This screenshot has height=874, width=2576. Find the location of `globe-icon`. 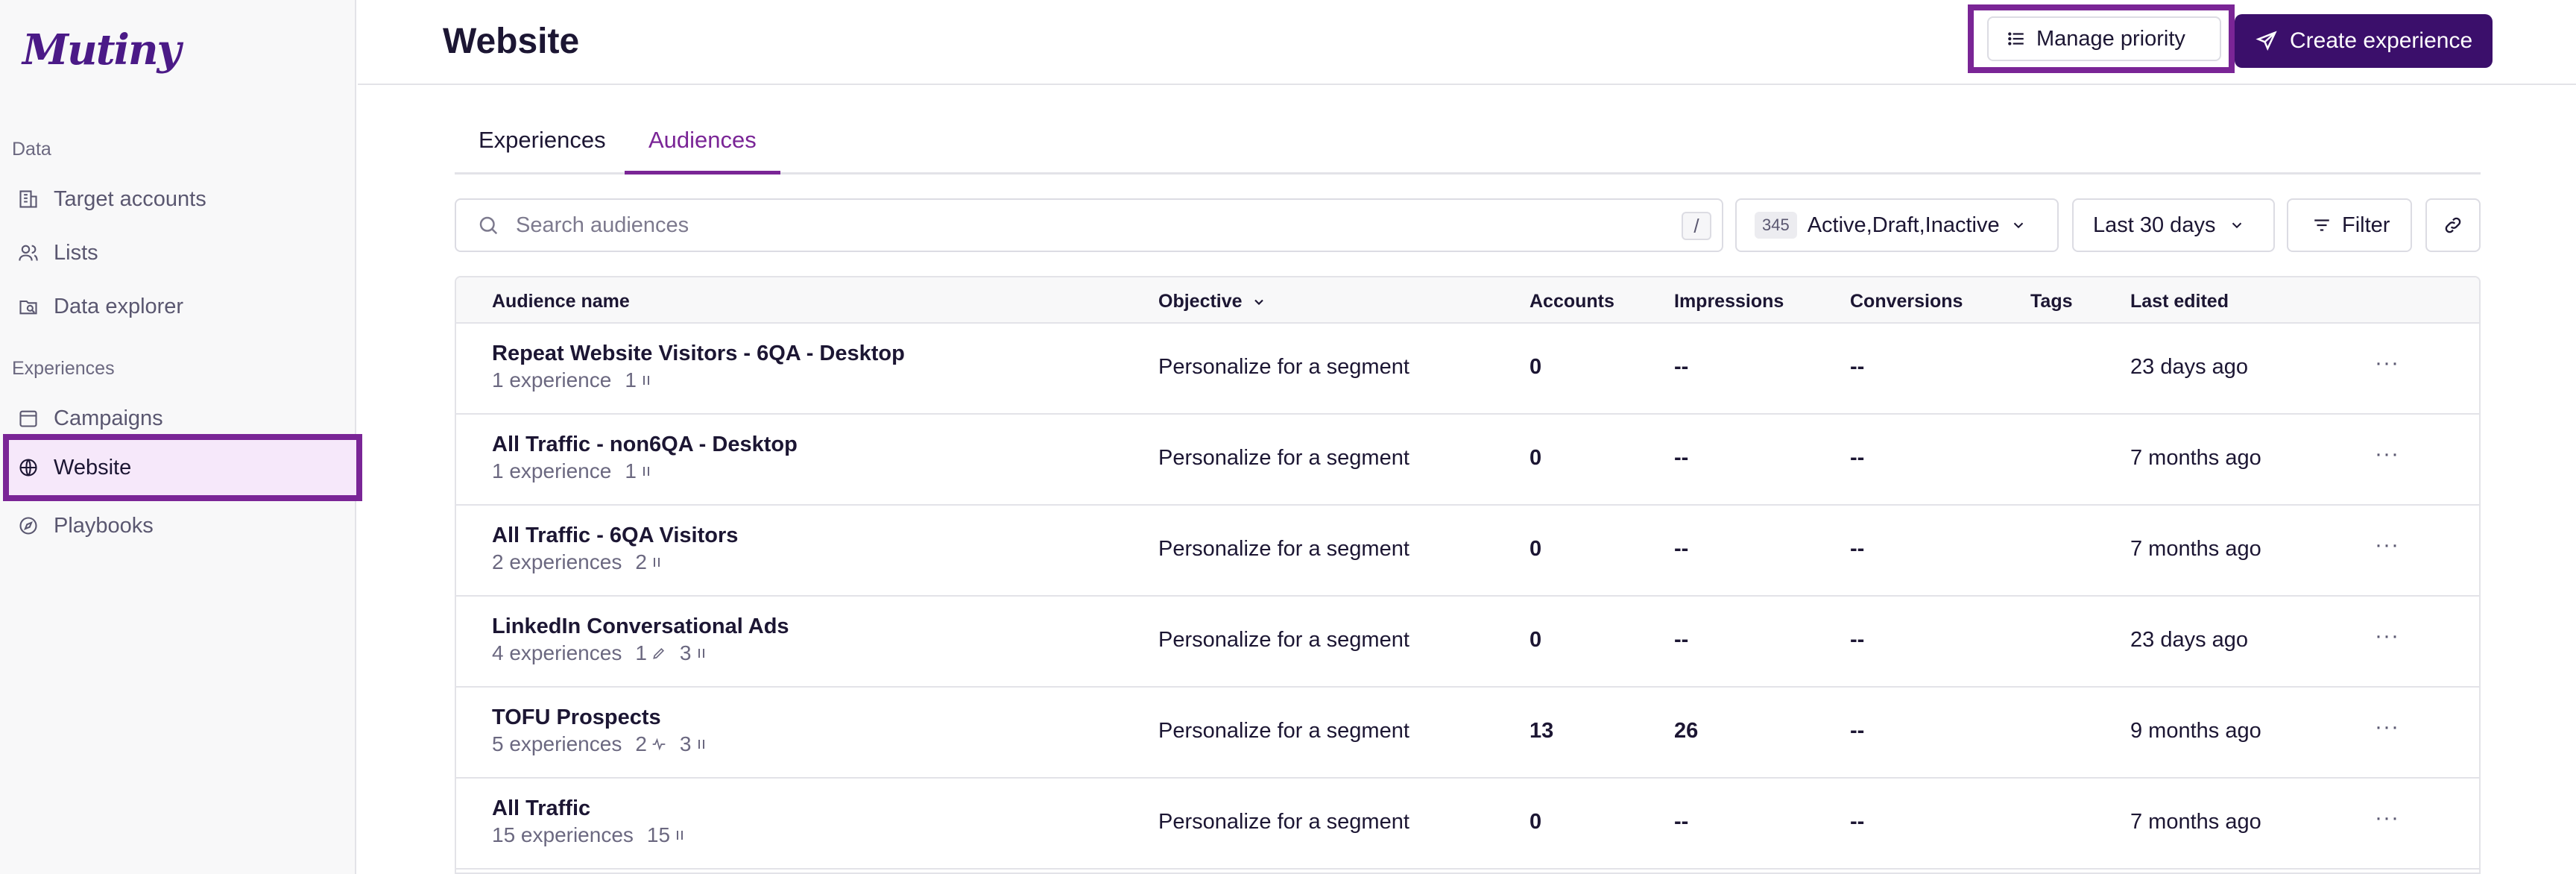

globe-icon is located at coordinates (28, 468).